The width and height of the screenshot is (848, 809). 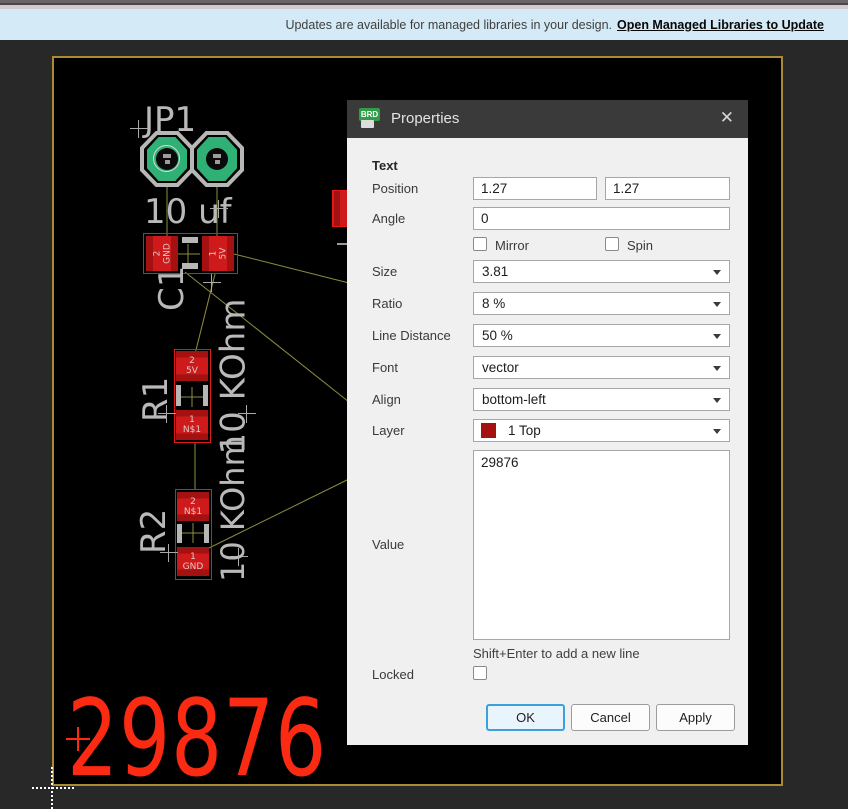 What do you see at coordinates (601, 218) in the screenshot?
I see `angle-input` at bounding box center [601, 218].